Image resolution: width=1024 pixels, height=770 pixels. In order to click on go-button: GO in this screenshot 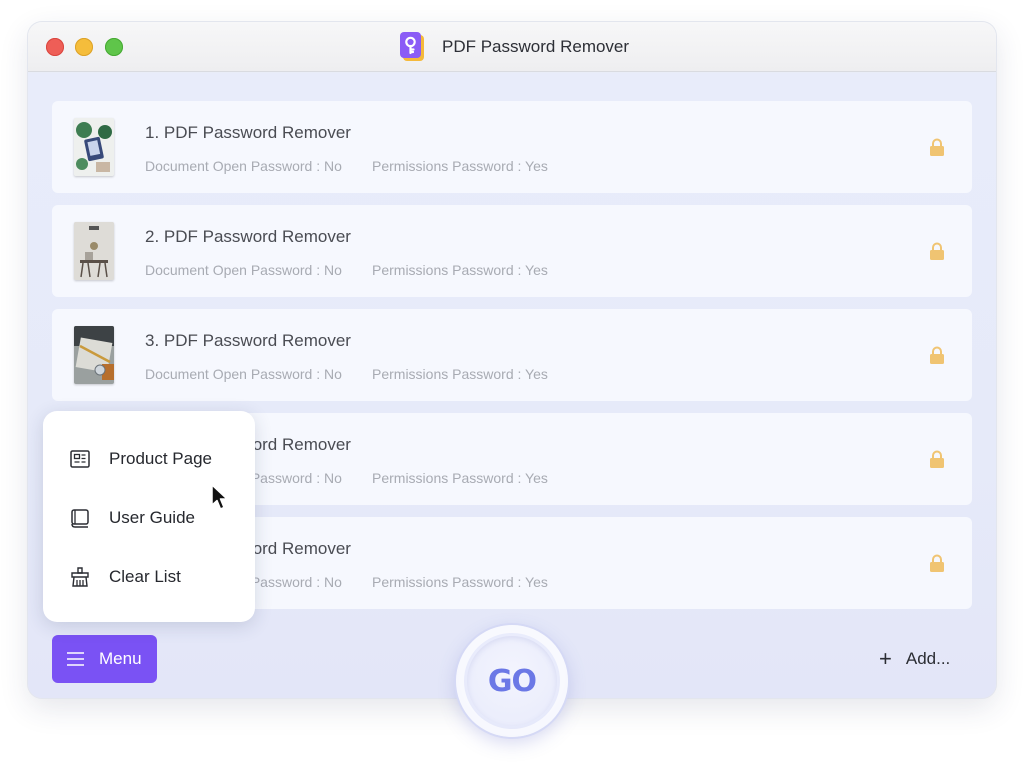, I will do `click(512, 681)`.